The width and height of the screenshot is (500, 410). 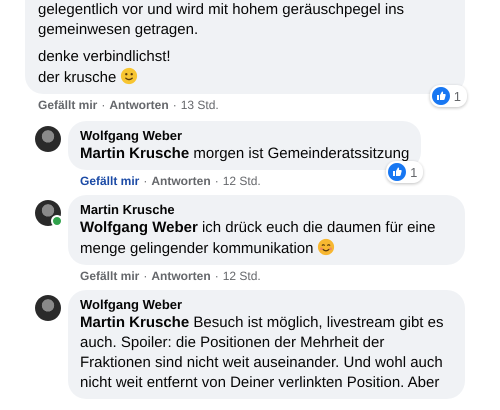 What do you see at coordinates (262, 353) in the screenshot?
I see `comment-text: Martin Krusche Besuch ist möglich, livestream gibt es auch. Spoiler: die Positionen der Mehrheit der Fraktionen sind nicht weit auseinander. Und wohl auch nicht weit entfernt von Deiner verlinkten Position. Aber` at bounding box center [262, 353].